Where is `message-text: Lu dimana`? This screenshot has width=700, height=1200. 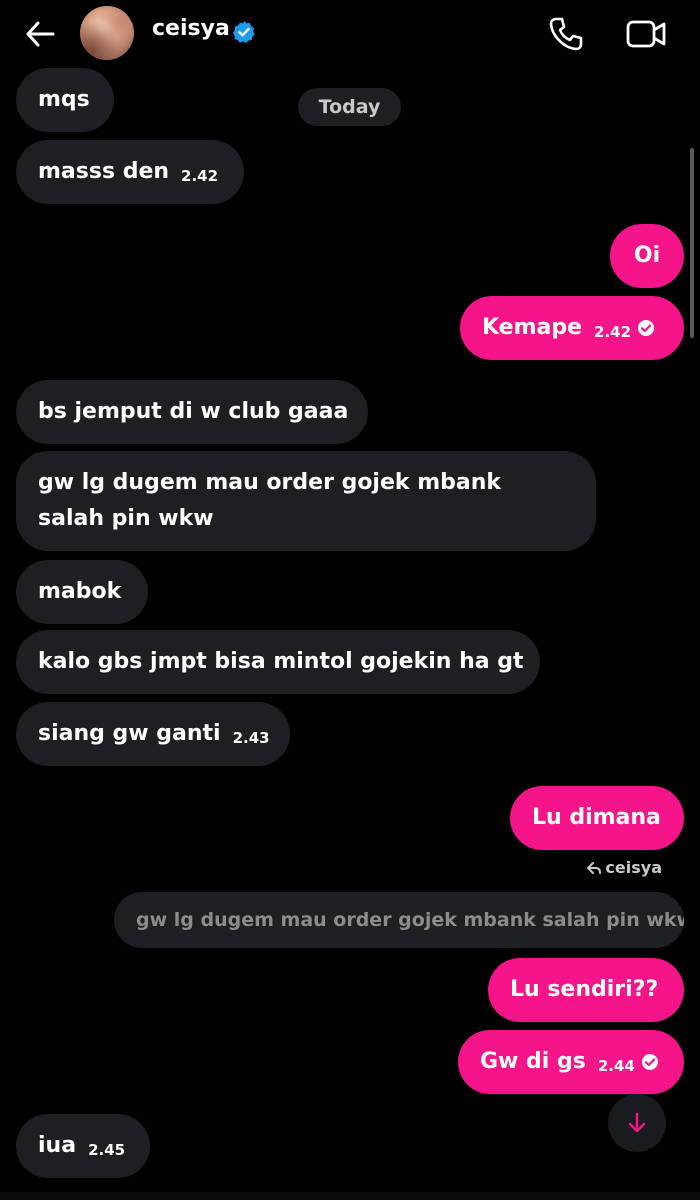
message-text: Lu dimana is located at coordinates (596, 817).